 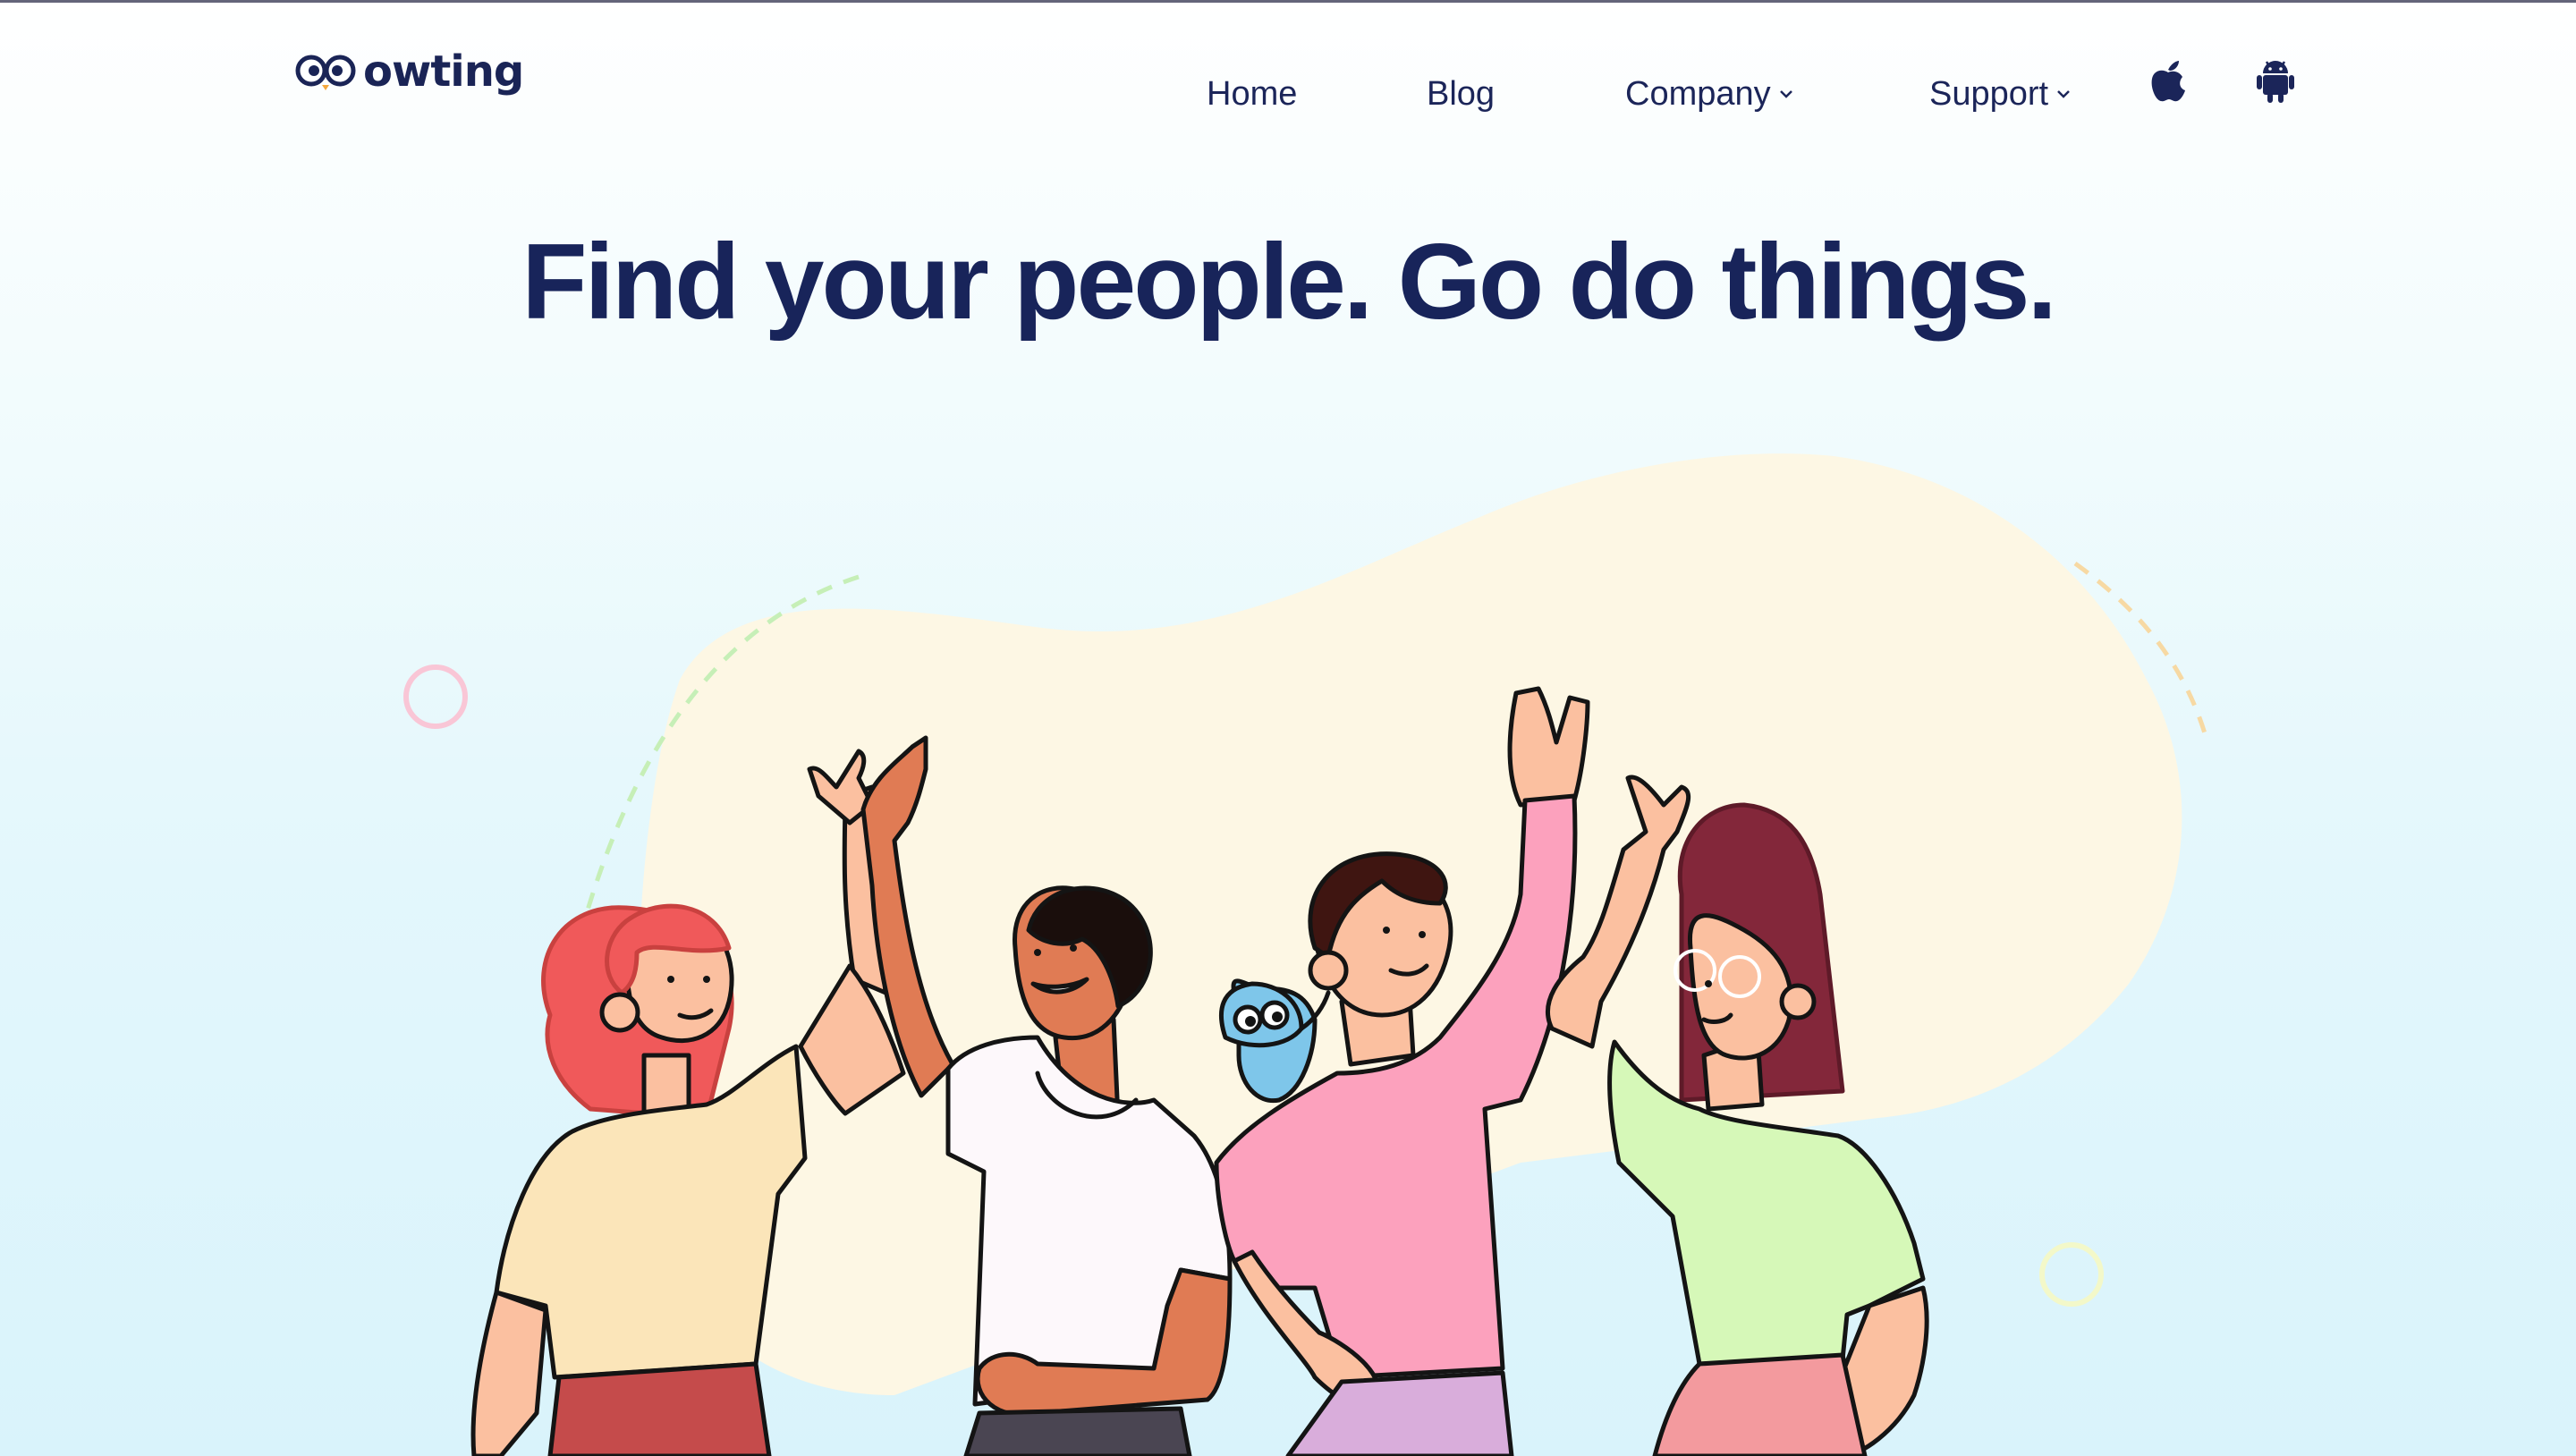 I want to click on ring-pink, so click(x=435, y=697).